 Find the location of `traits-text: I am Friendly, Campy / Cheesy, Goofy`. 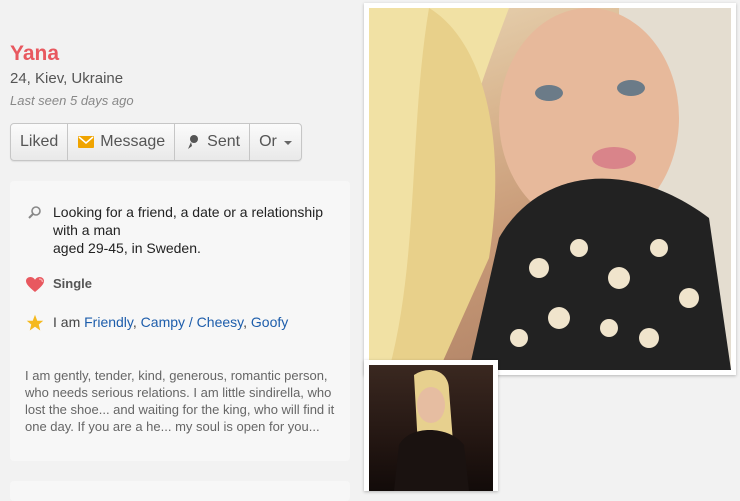

traits-text: I am Friendly, Campy / Cheesy, Goofy is located at coordinates (171, 322).